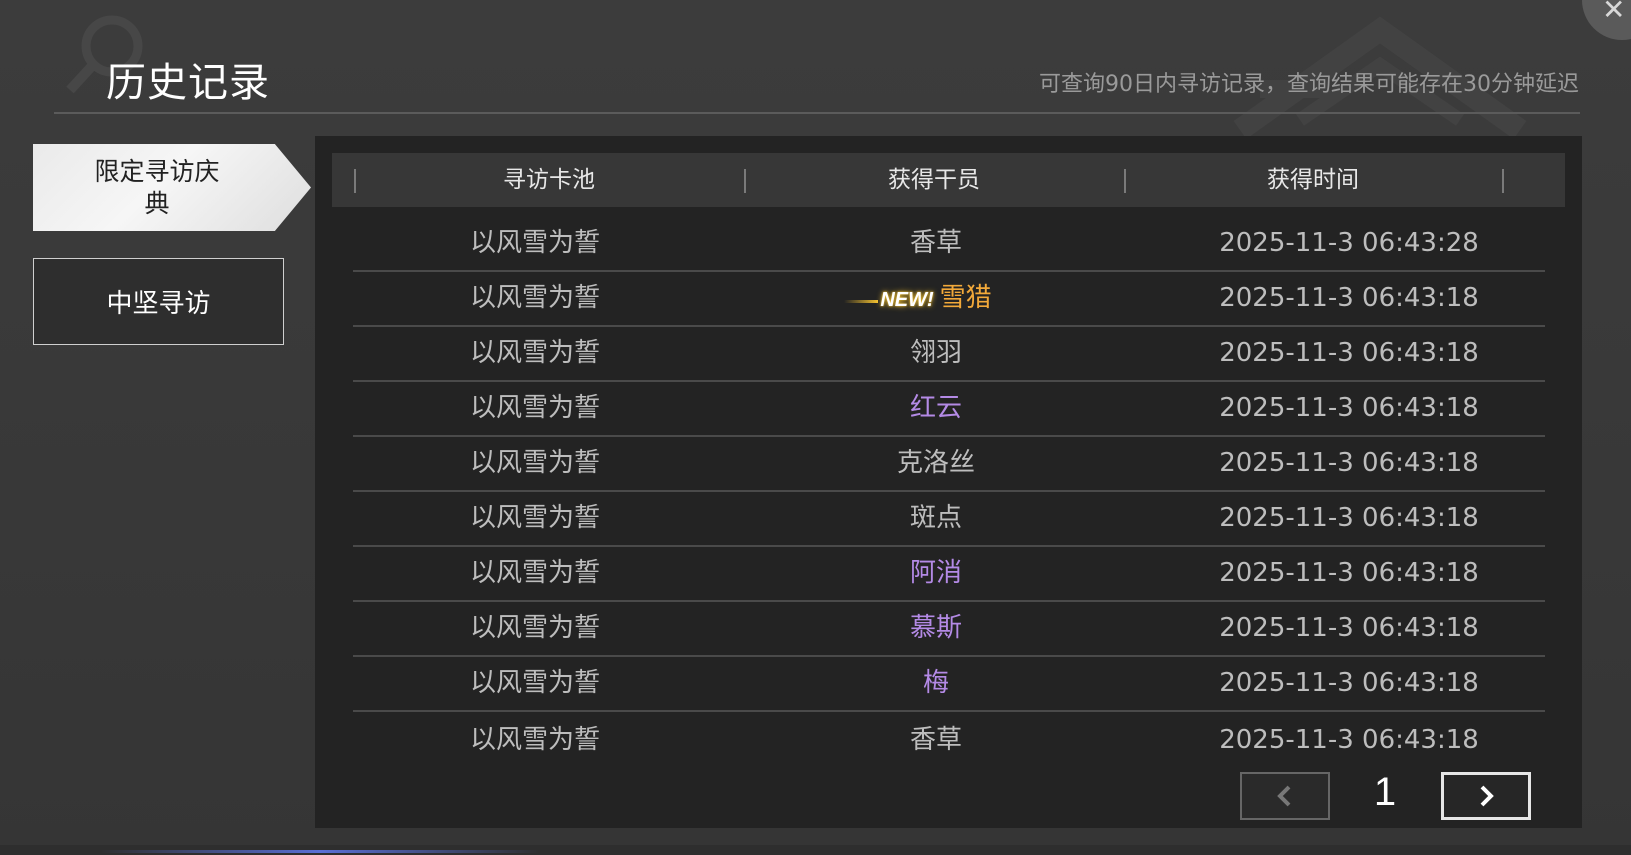  Describe the element at coordinates (1349, 243) in the screenshot. I see `time-cell: 2025-11-3 06:43:28` at that location.